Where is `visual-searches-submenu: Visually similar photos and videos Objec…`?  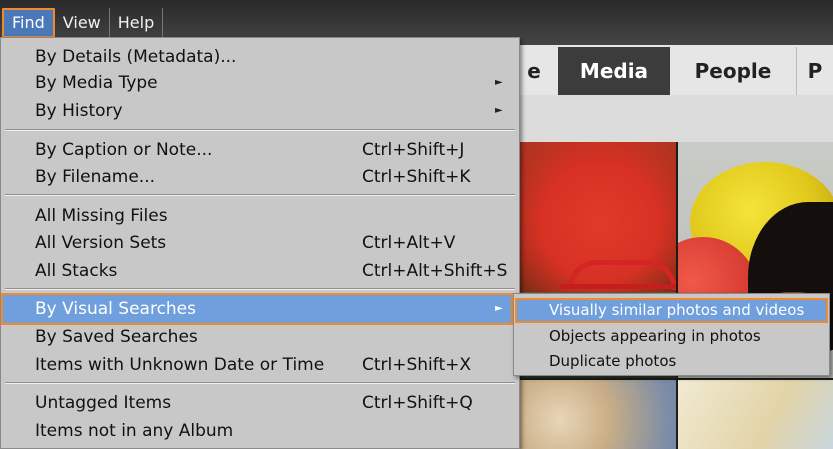
visual-searches-submenu: Visually similar photos and videos Objec… is located at coordinates (671, 334).